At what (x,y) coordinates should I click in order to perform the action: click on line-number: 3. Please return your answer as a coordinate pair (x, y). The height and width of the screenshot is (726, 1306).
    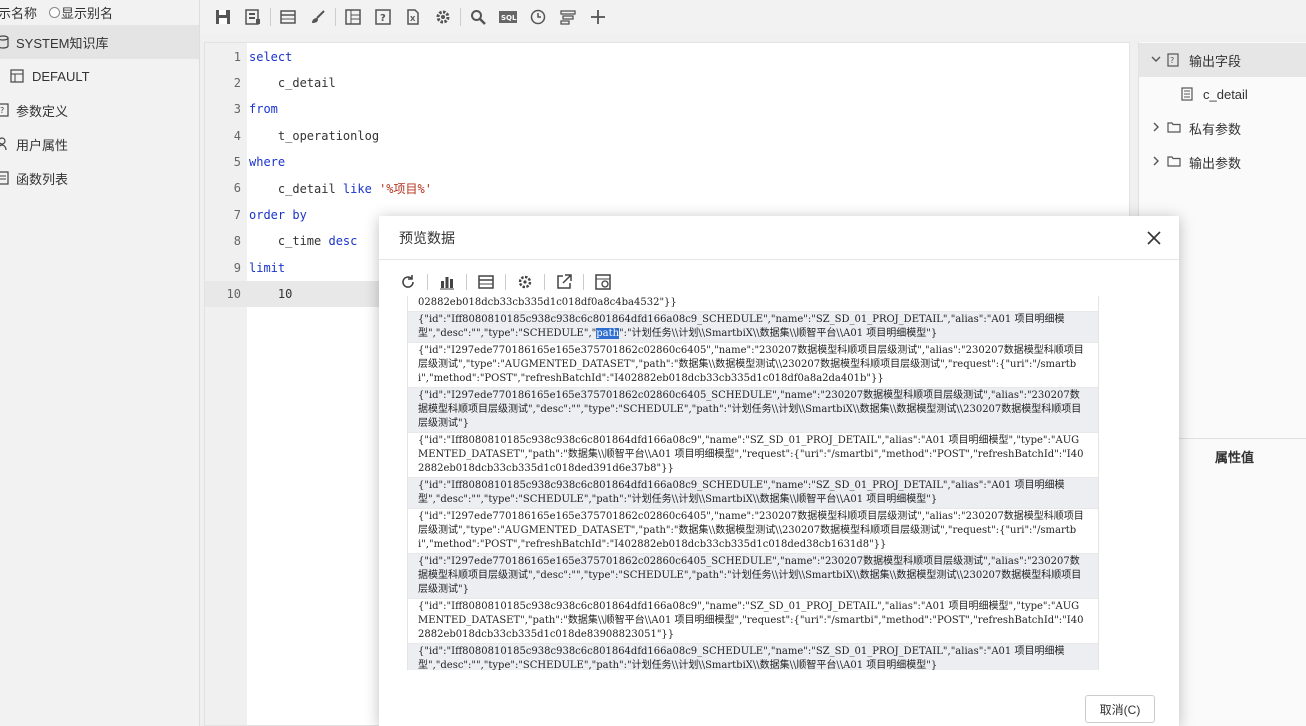
    Looking at the image, I should click on (237, 109).